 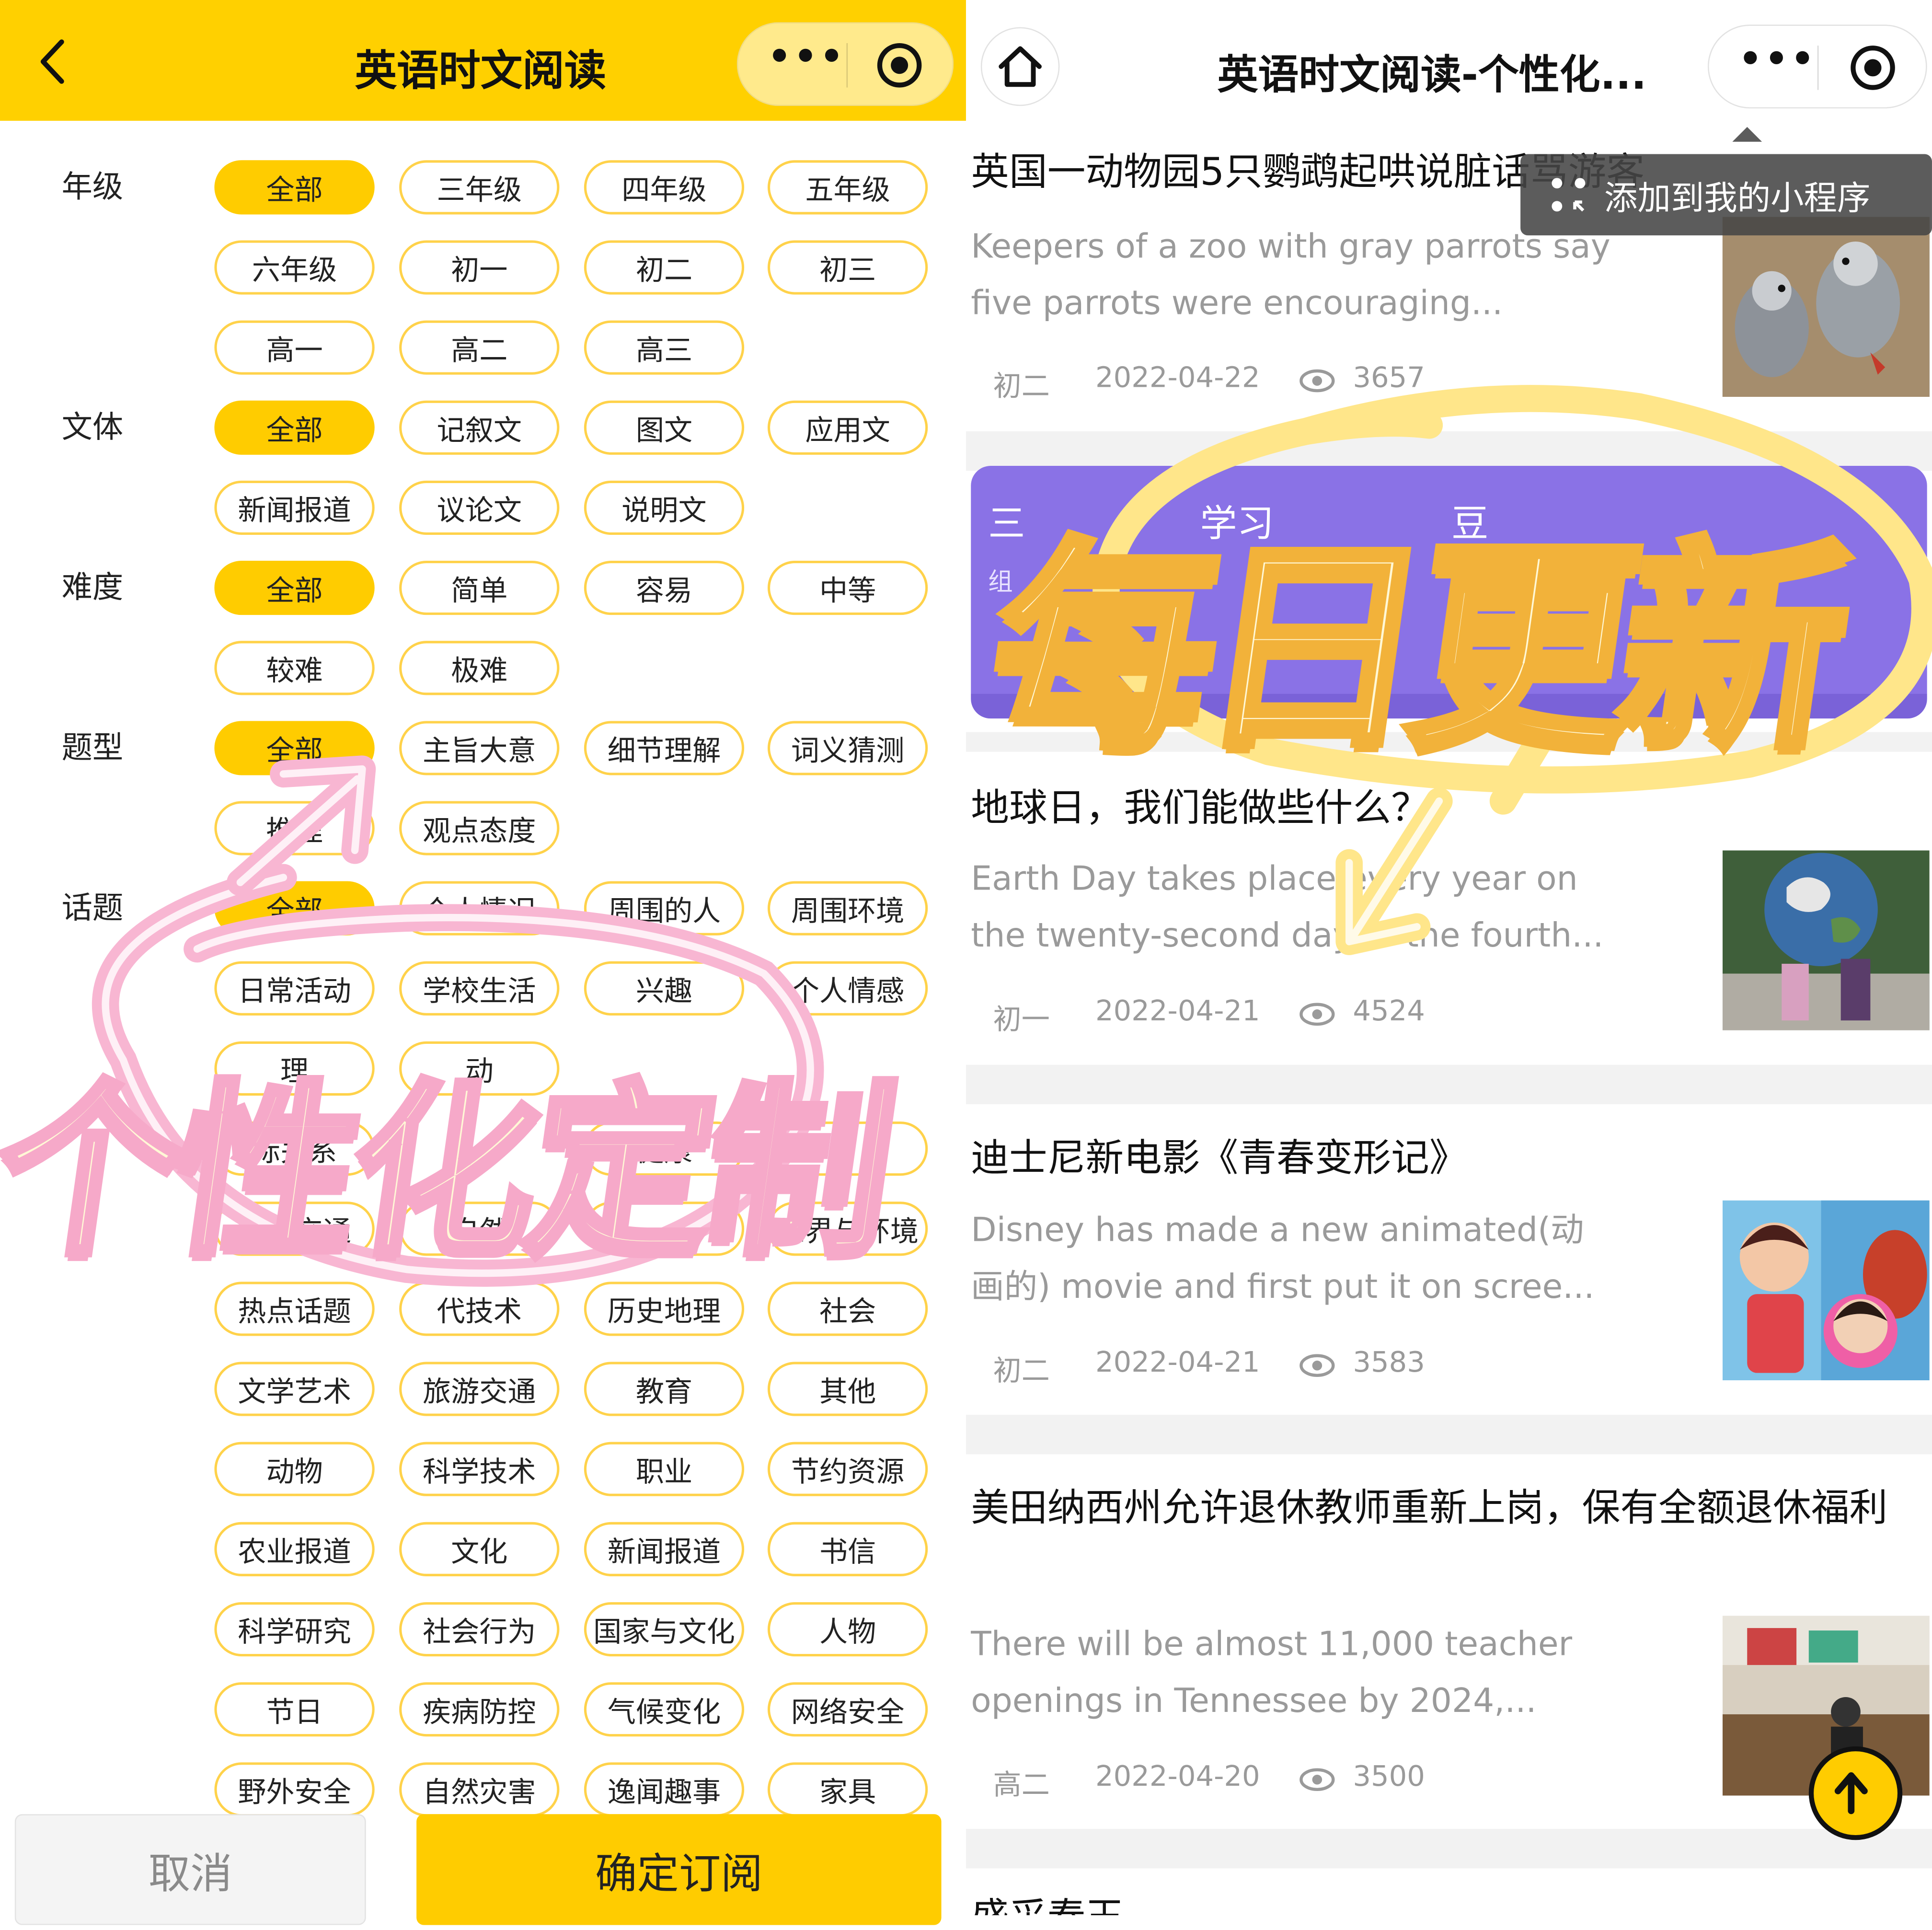 I want to click on filter-chip: 科学研究, so click(x=294, y=1630).